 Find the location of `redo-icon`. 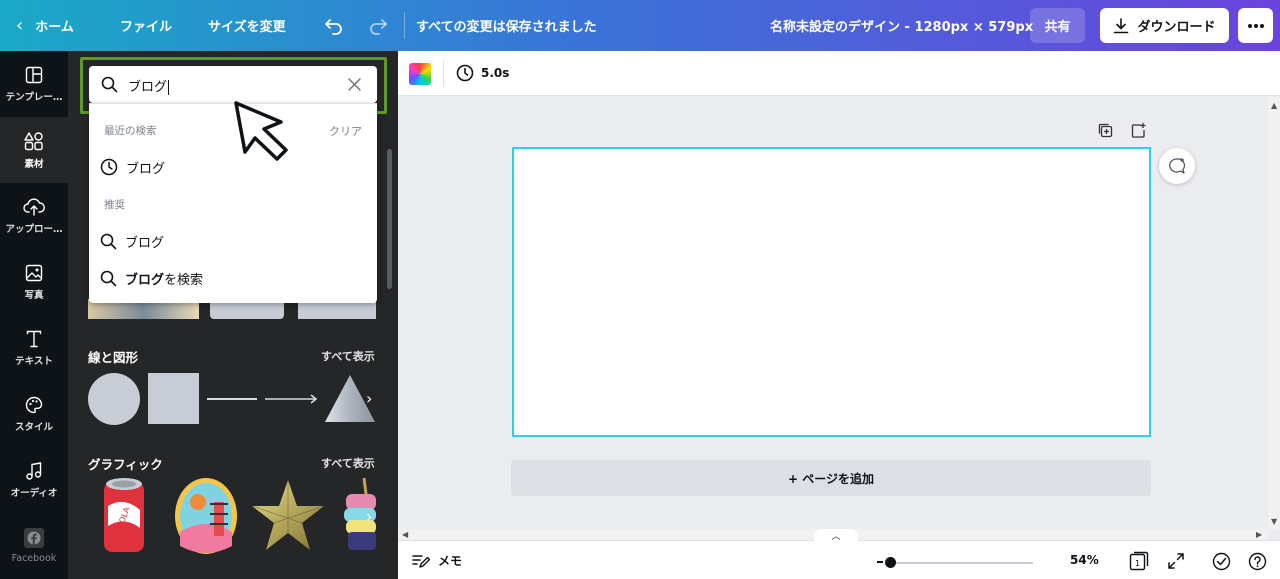

redo-icon is located at coordinates (378, 26).